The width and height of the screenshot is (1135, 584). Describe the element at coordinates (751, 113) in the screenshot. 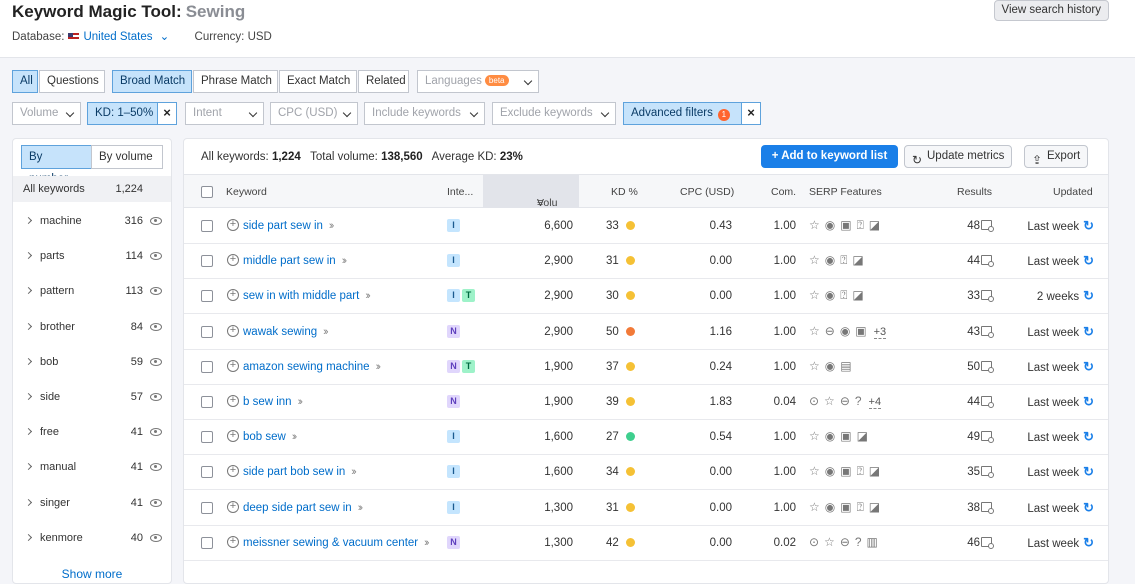

I see `clear-advanced-filters-button: ×` at that location.